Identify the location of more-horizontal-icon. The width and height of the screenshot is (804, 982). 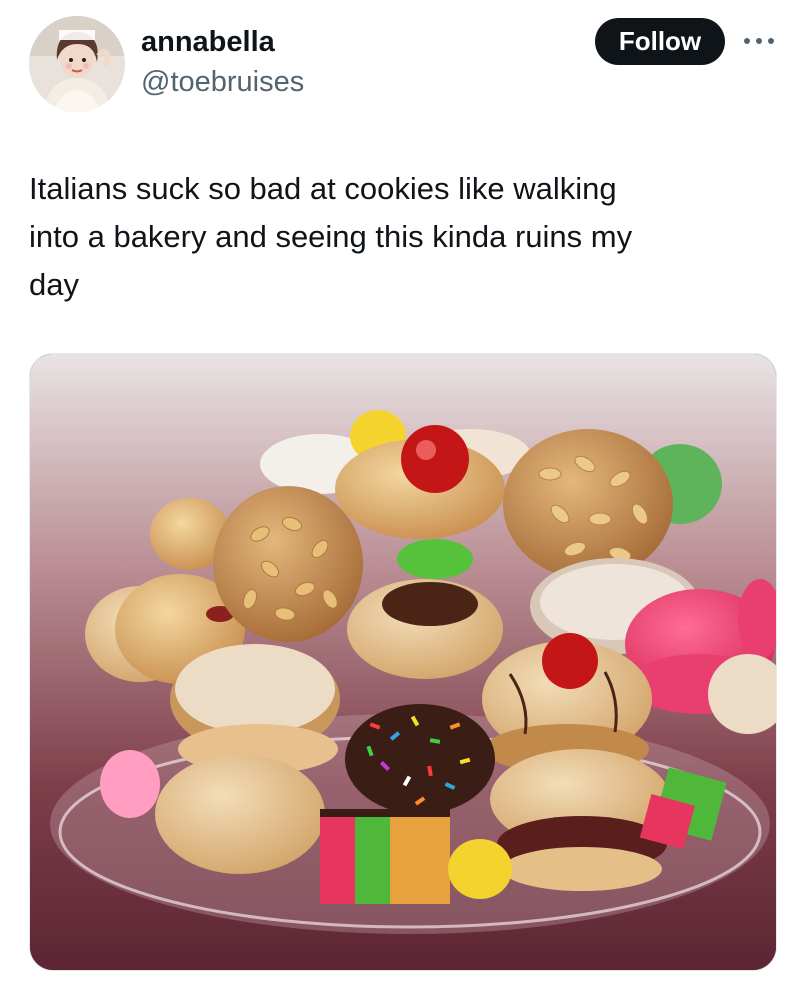
(759, 41).